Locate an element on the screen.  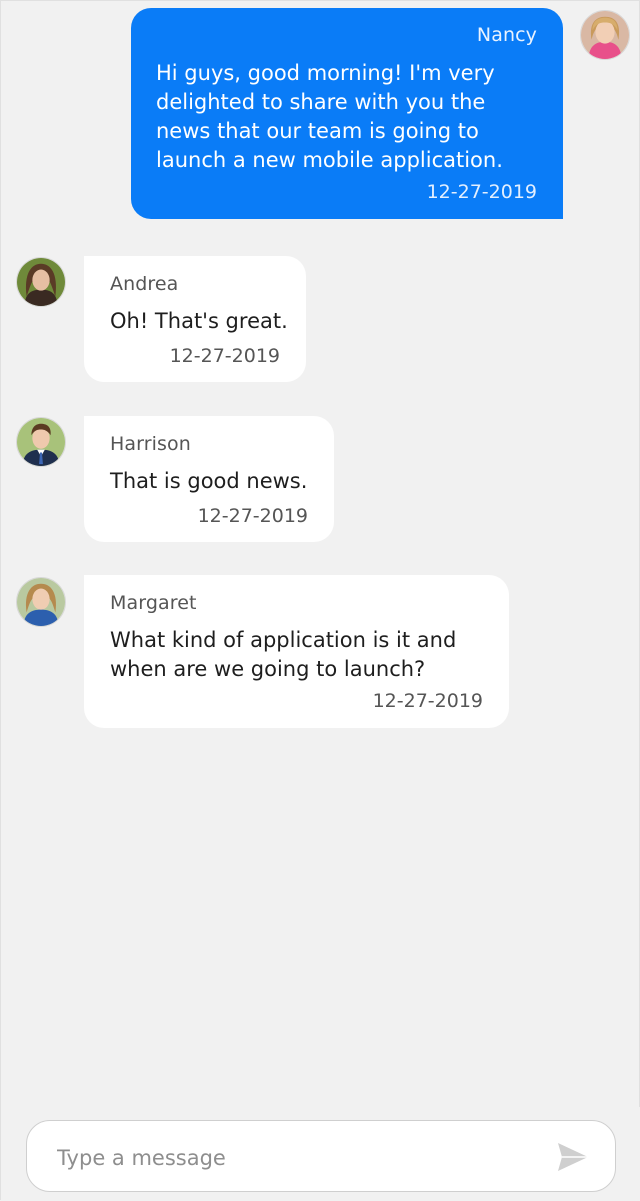
send-button is located at coordinates (573, 1157).